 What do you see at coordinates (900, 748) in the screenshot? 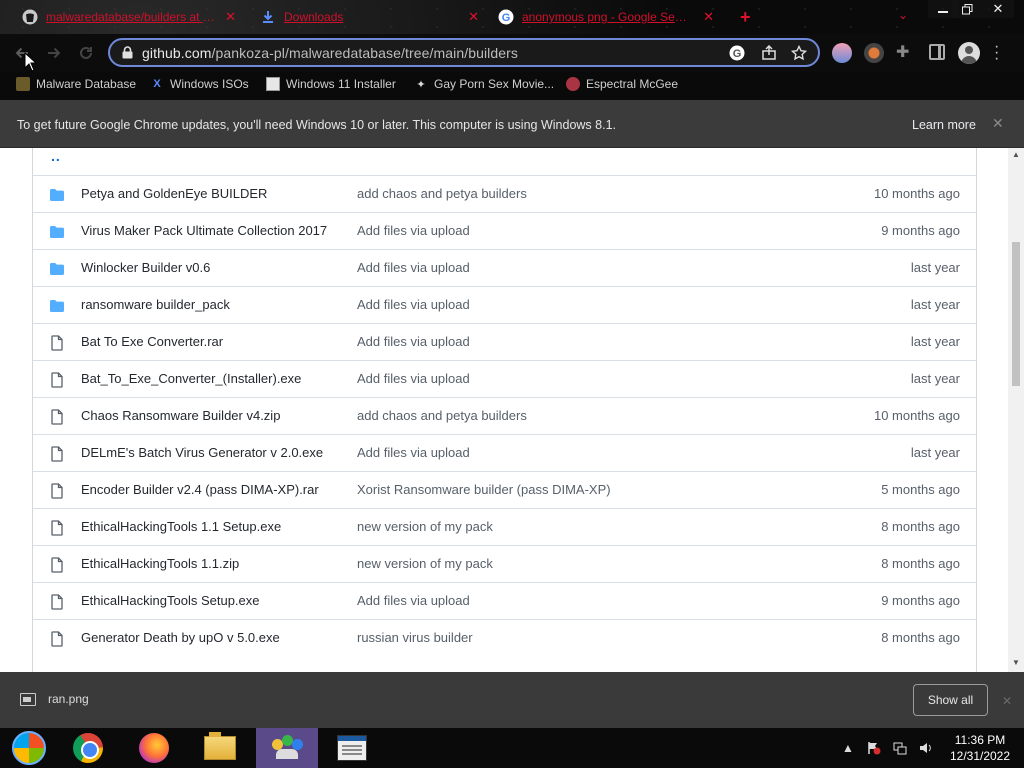
I see `network-icon` at bounding box center [900, 748].